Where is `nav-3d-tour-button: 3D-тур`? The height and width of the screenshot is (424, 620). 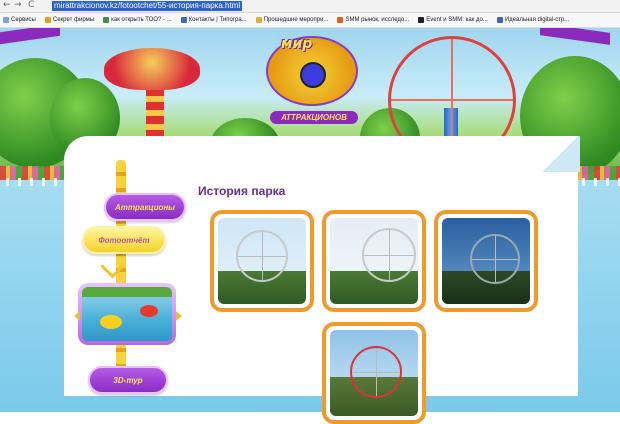 nav-3d-tour-button: 3D-тур is located at coordinates (128, 380).